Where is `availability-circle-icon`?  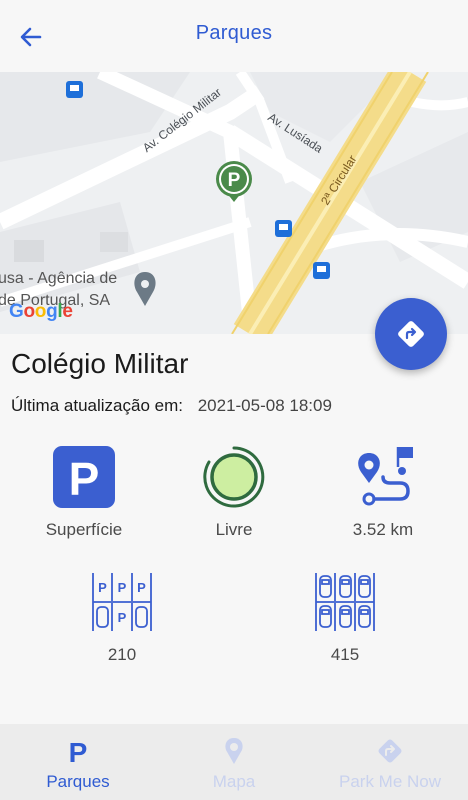
availability-circle-icon is located at coordinates (234, 477).